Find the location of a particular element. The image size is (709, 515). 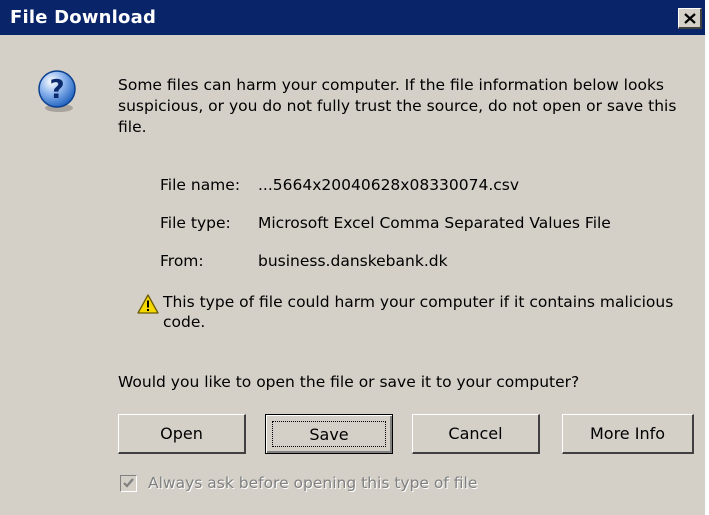

checkmark-icon is located at coordinates (128, 483).